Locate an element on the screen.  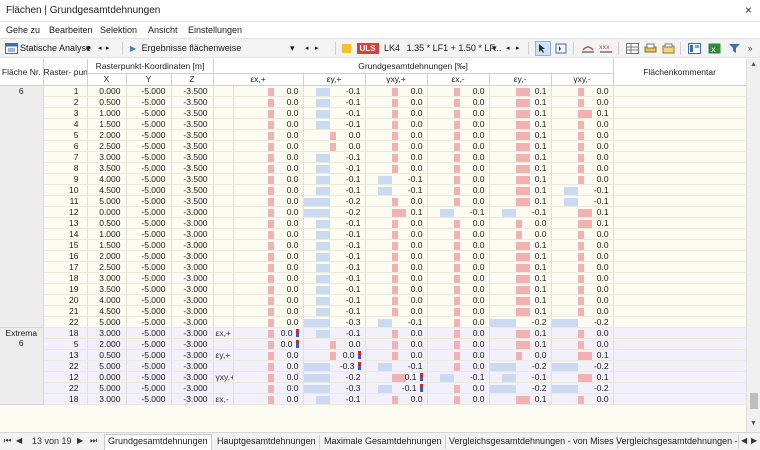
table-row: 17 2.500 -5.000 -3.000 0.0 -0.1 0.0 0.0 0.1 0.0 is located at coordinates (373, 267).